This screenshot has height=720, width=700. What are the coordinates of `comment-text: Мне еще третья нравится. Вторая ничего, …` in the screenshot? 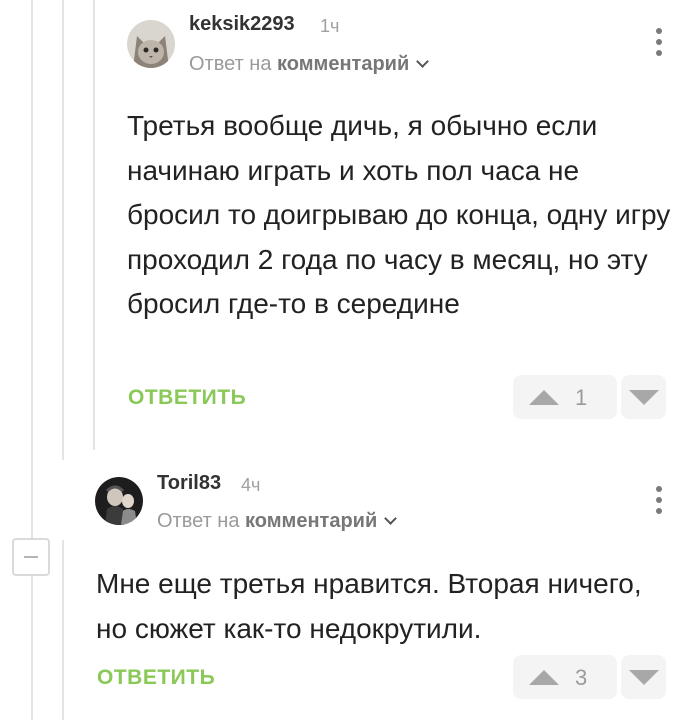 It's located at (369, 606).